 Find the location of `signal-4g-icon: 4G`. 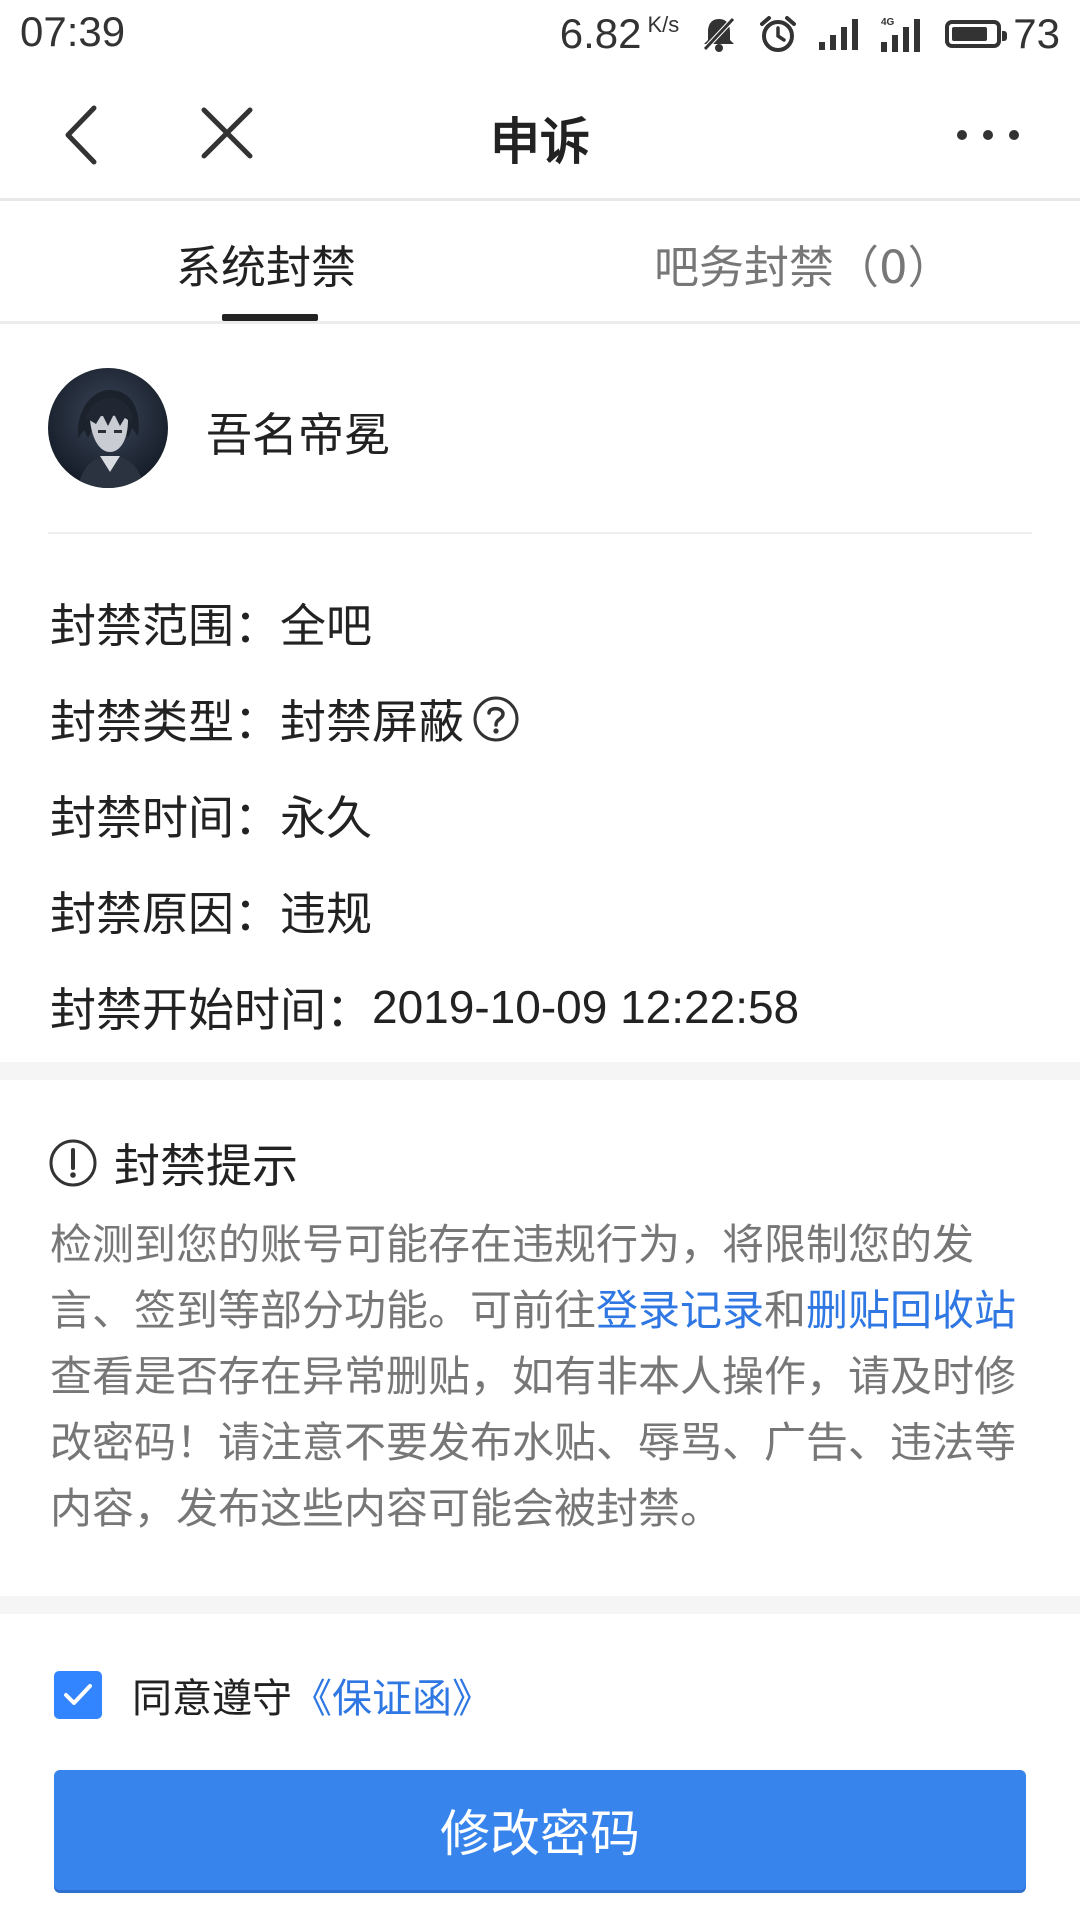

signal-4g-icon: 4G is located at coordinates (902, 34).